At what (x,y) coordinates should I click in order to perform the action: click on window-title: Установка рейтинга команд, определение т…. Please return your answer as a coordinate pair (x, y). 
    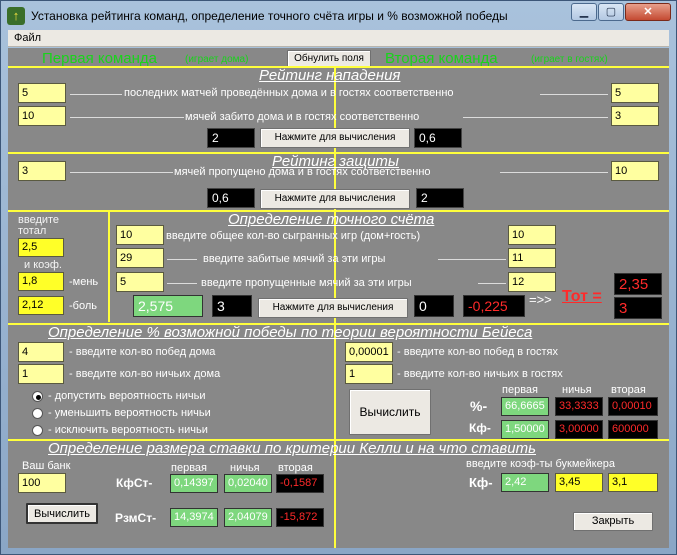
    Looking at the image, I should click on (269, 16).